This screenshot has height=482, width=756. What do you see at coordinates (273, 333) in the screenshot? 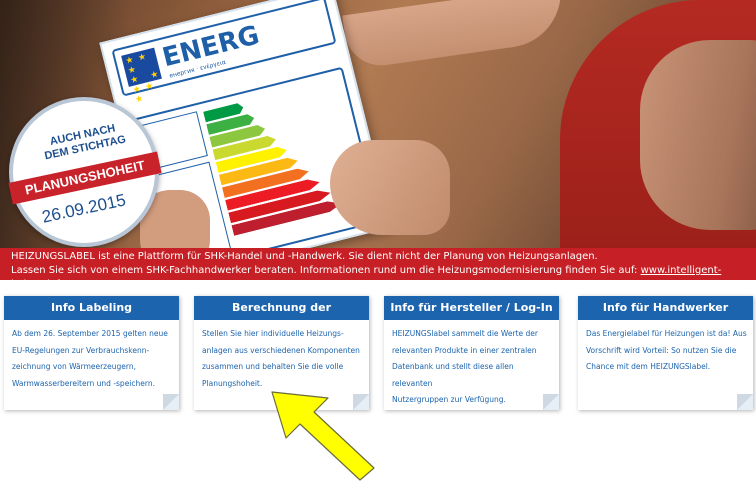
I see `card-line: Stellen Sie hier individuelle Heizungs-` at bounding box center [273, 333].